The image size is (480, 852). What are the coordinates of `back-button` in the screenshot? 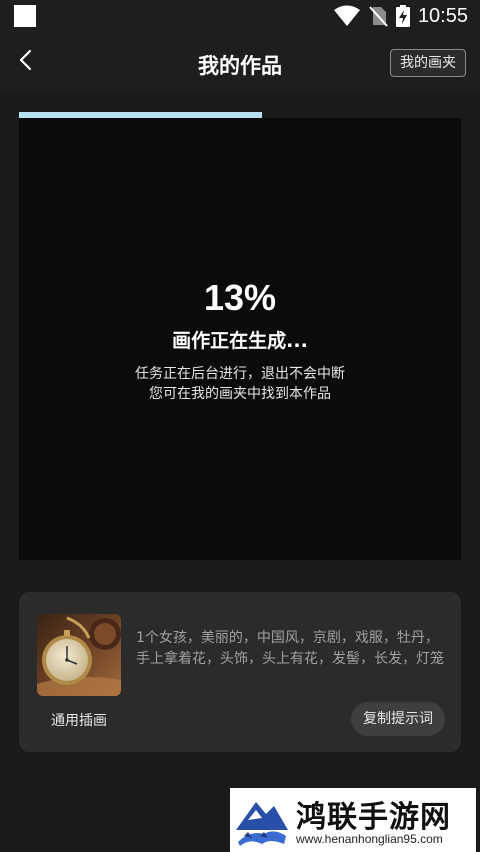 It's located at (26, 62).